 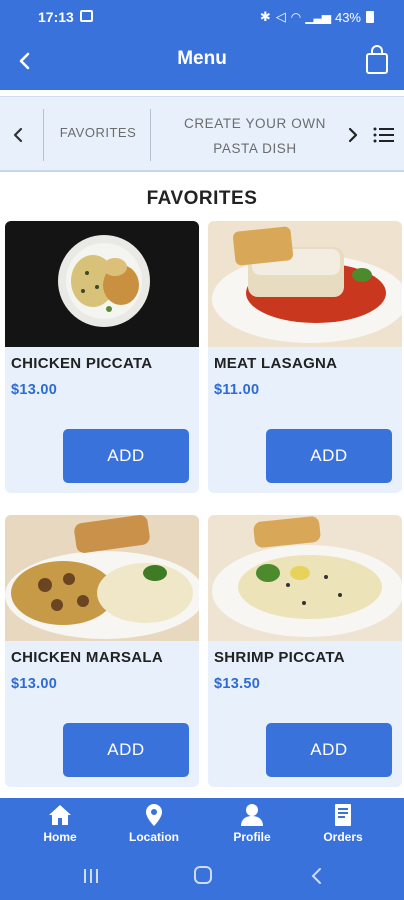 I want to click on nav-item-orders: Orders, so click(x=343, y=826).